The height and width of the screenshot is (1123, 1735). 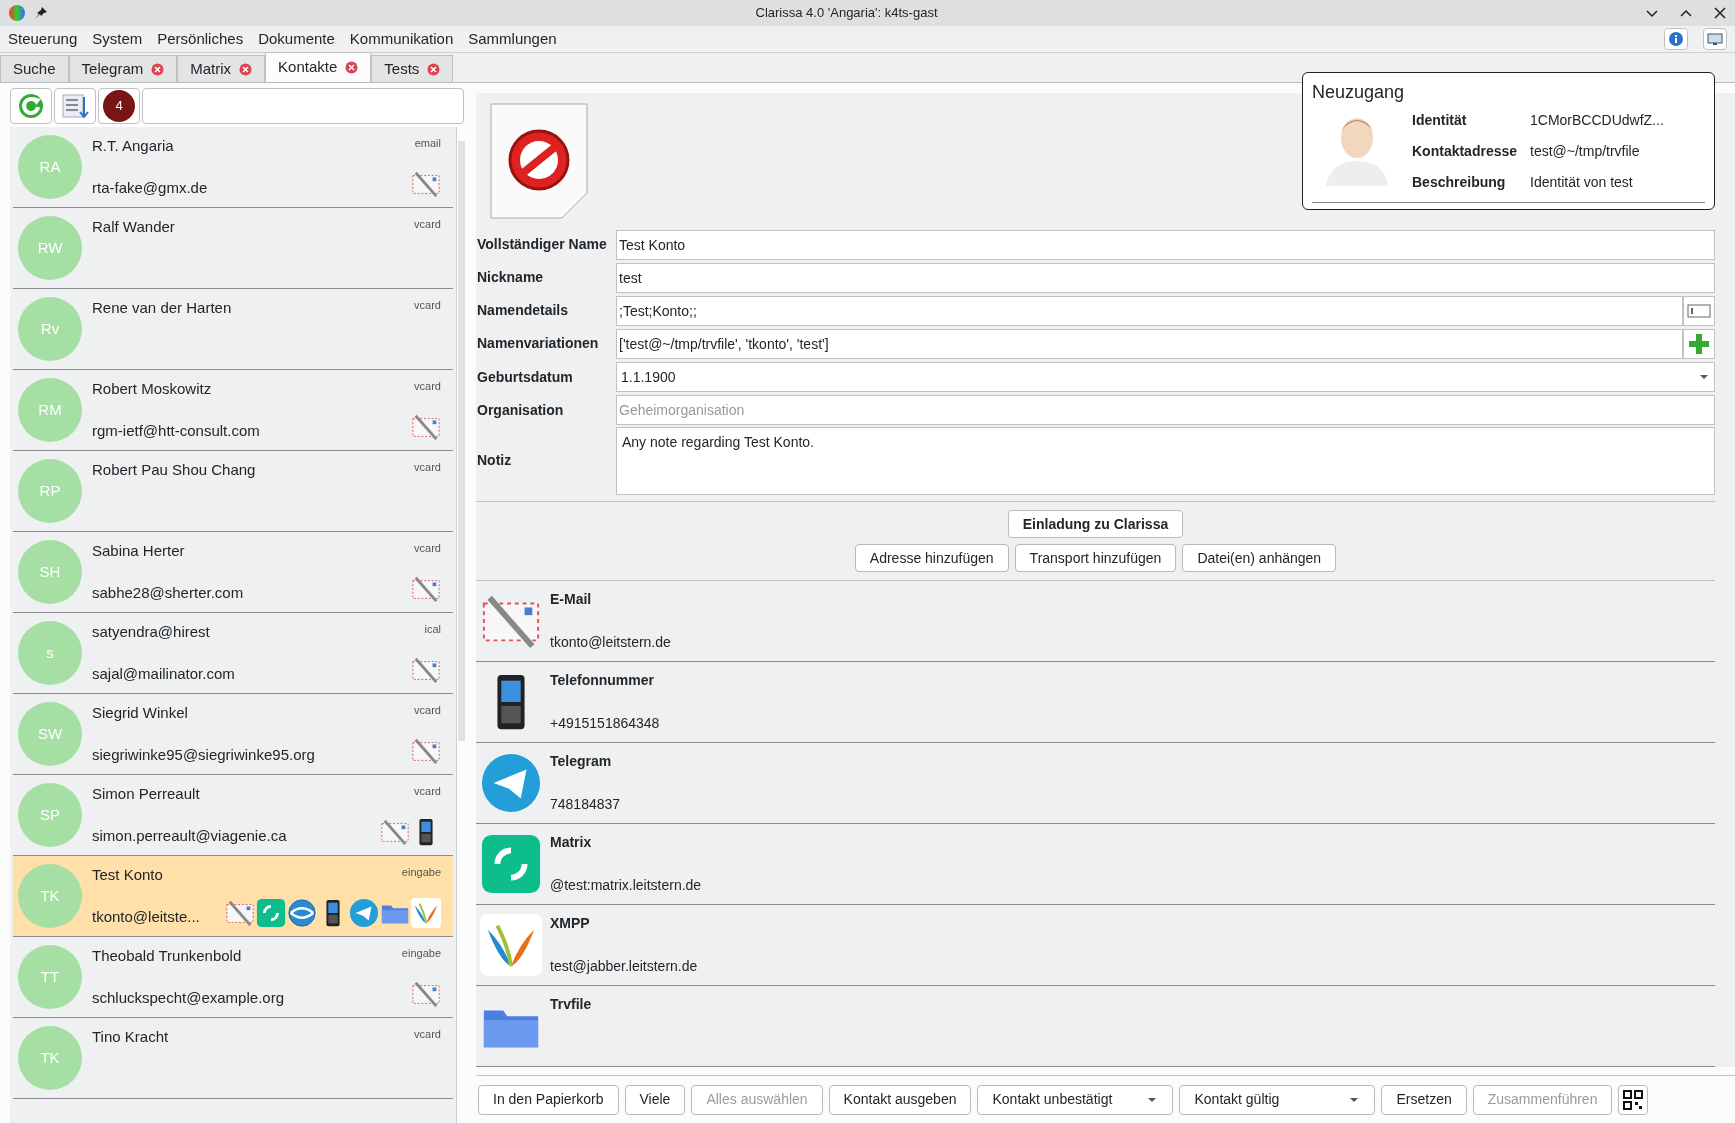 What do you see at coordinates (221, 68) in the screenshot?
I see `tab: Matrix` at bounding box center [221, 68].